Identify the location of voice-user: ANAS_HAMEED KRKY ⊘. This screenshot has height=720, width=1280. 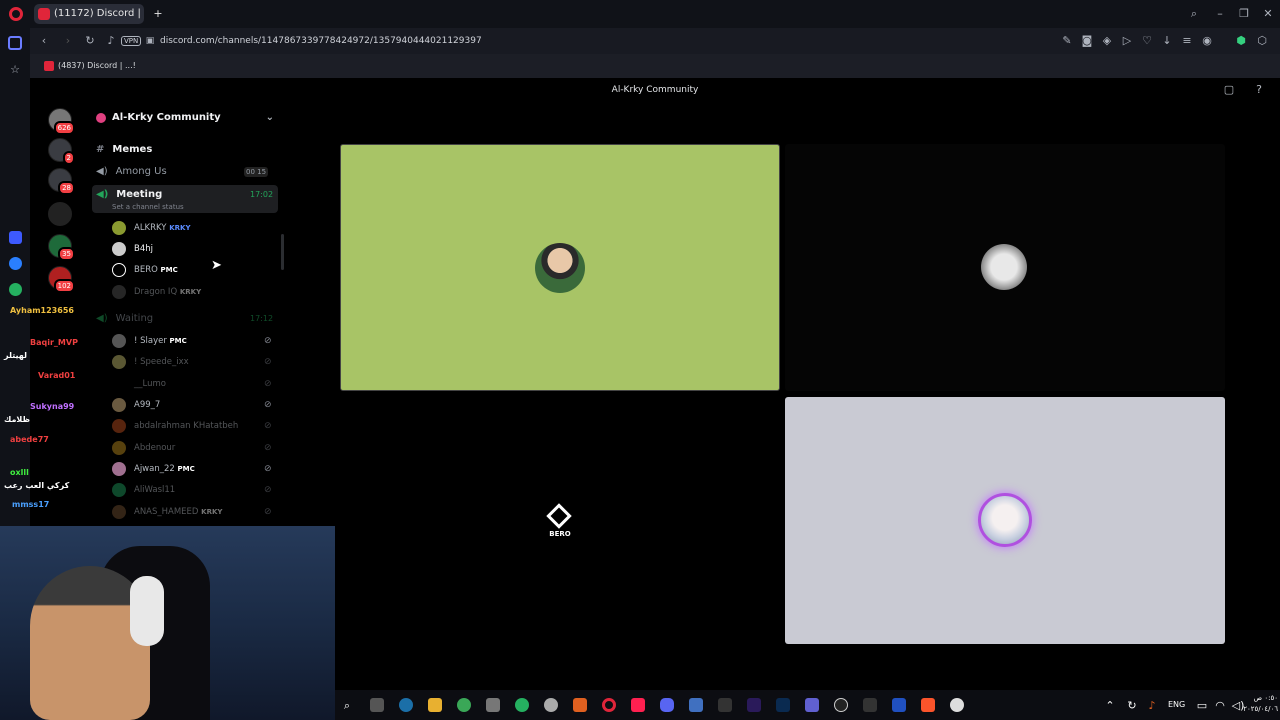
(197, 512).